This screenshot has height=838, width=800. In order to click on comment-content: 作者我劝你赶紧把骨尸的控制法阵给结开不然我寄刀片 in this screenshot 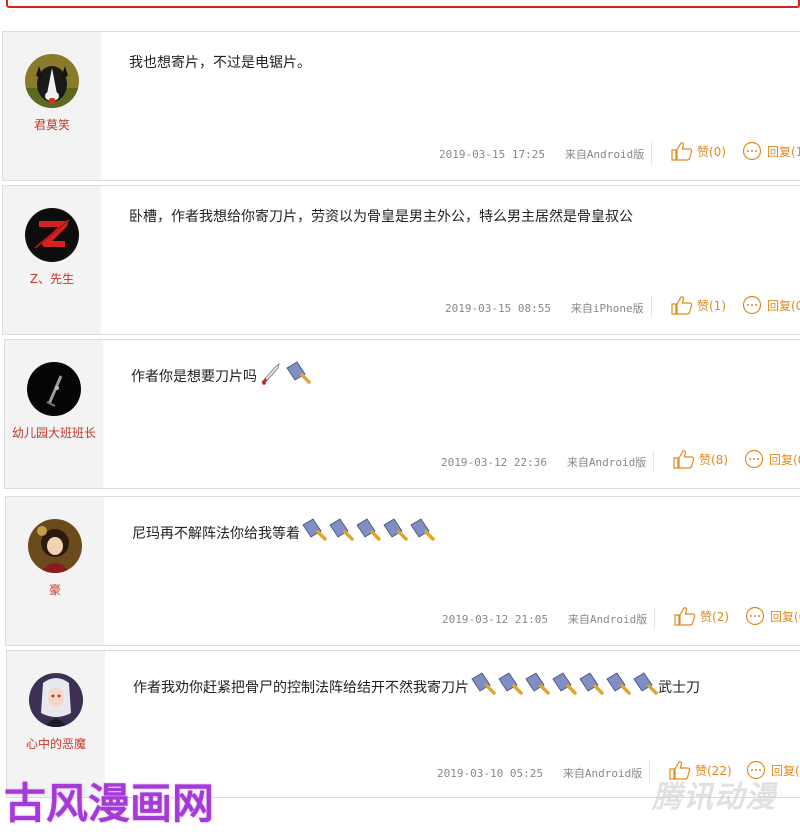, I will do `click(301, 688)`.